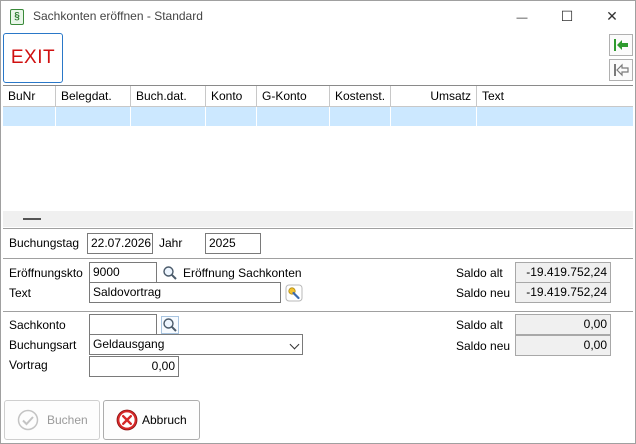 The width and height of the screenshot is (636, 444). What do you see at coordinates (231, 96) in the screenshot?
I see `column-header-konto: Konto` at bounding box center [231, 96].